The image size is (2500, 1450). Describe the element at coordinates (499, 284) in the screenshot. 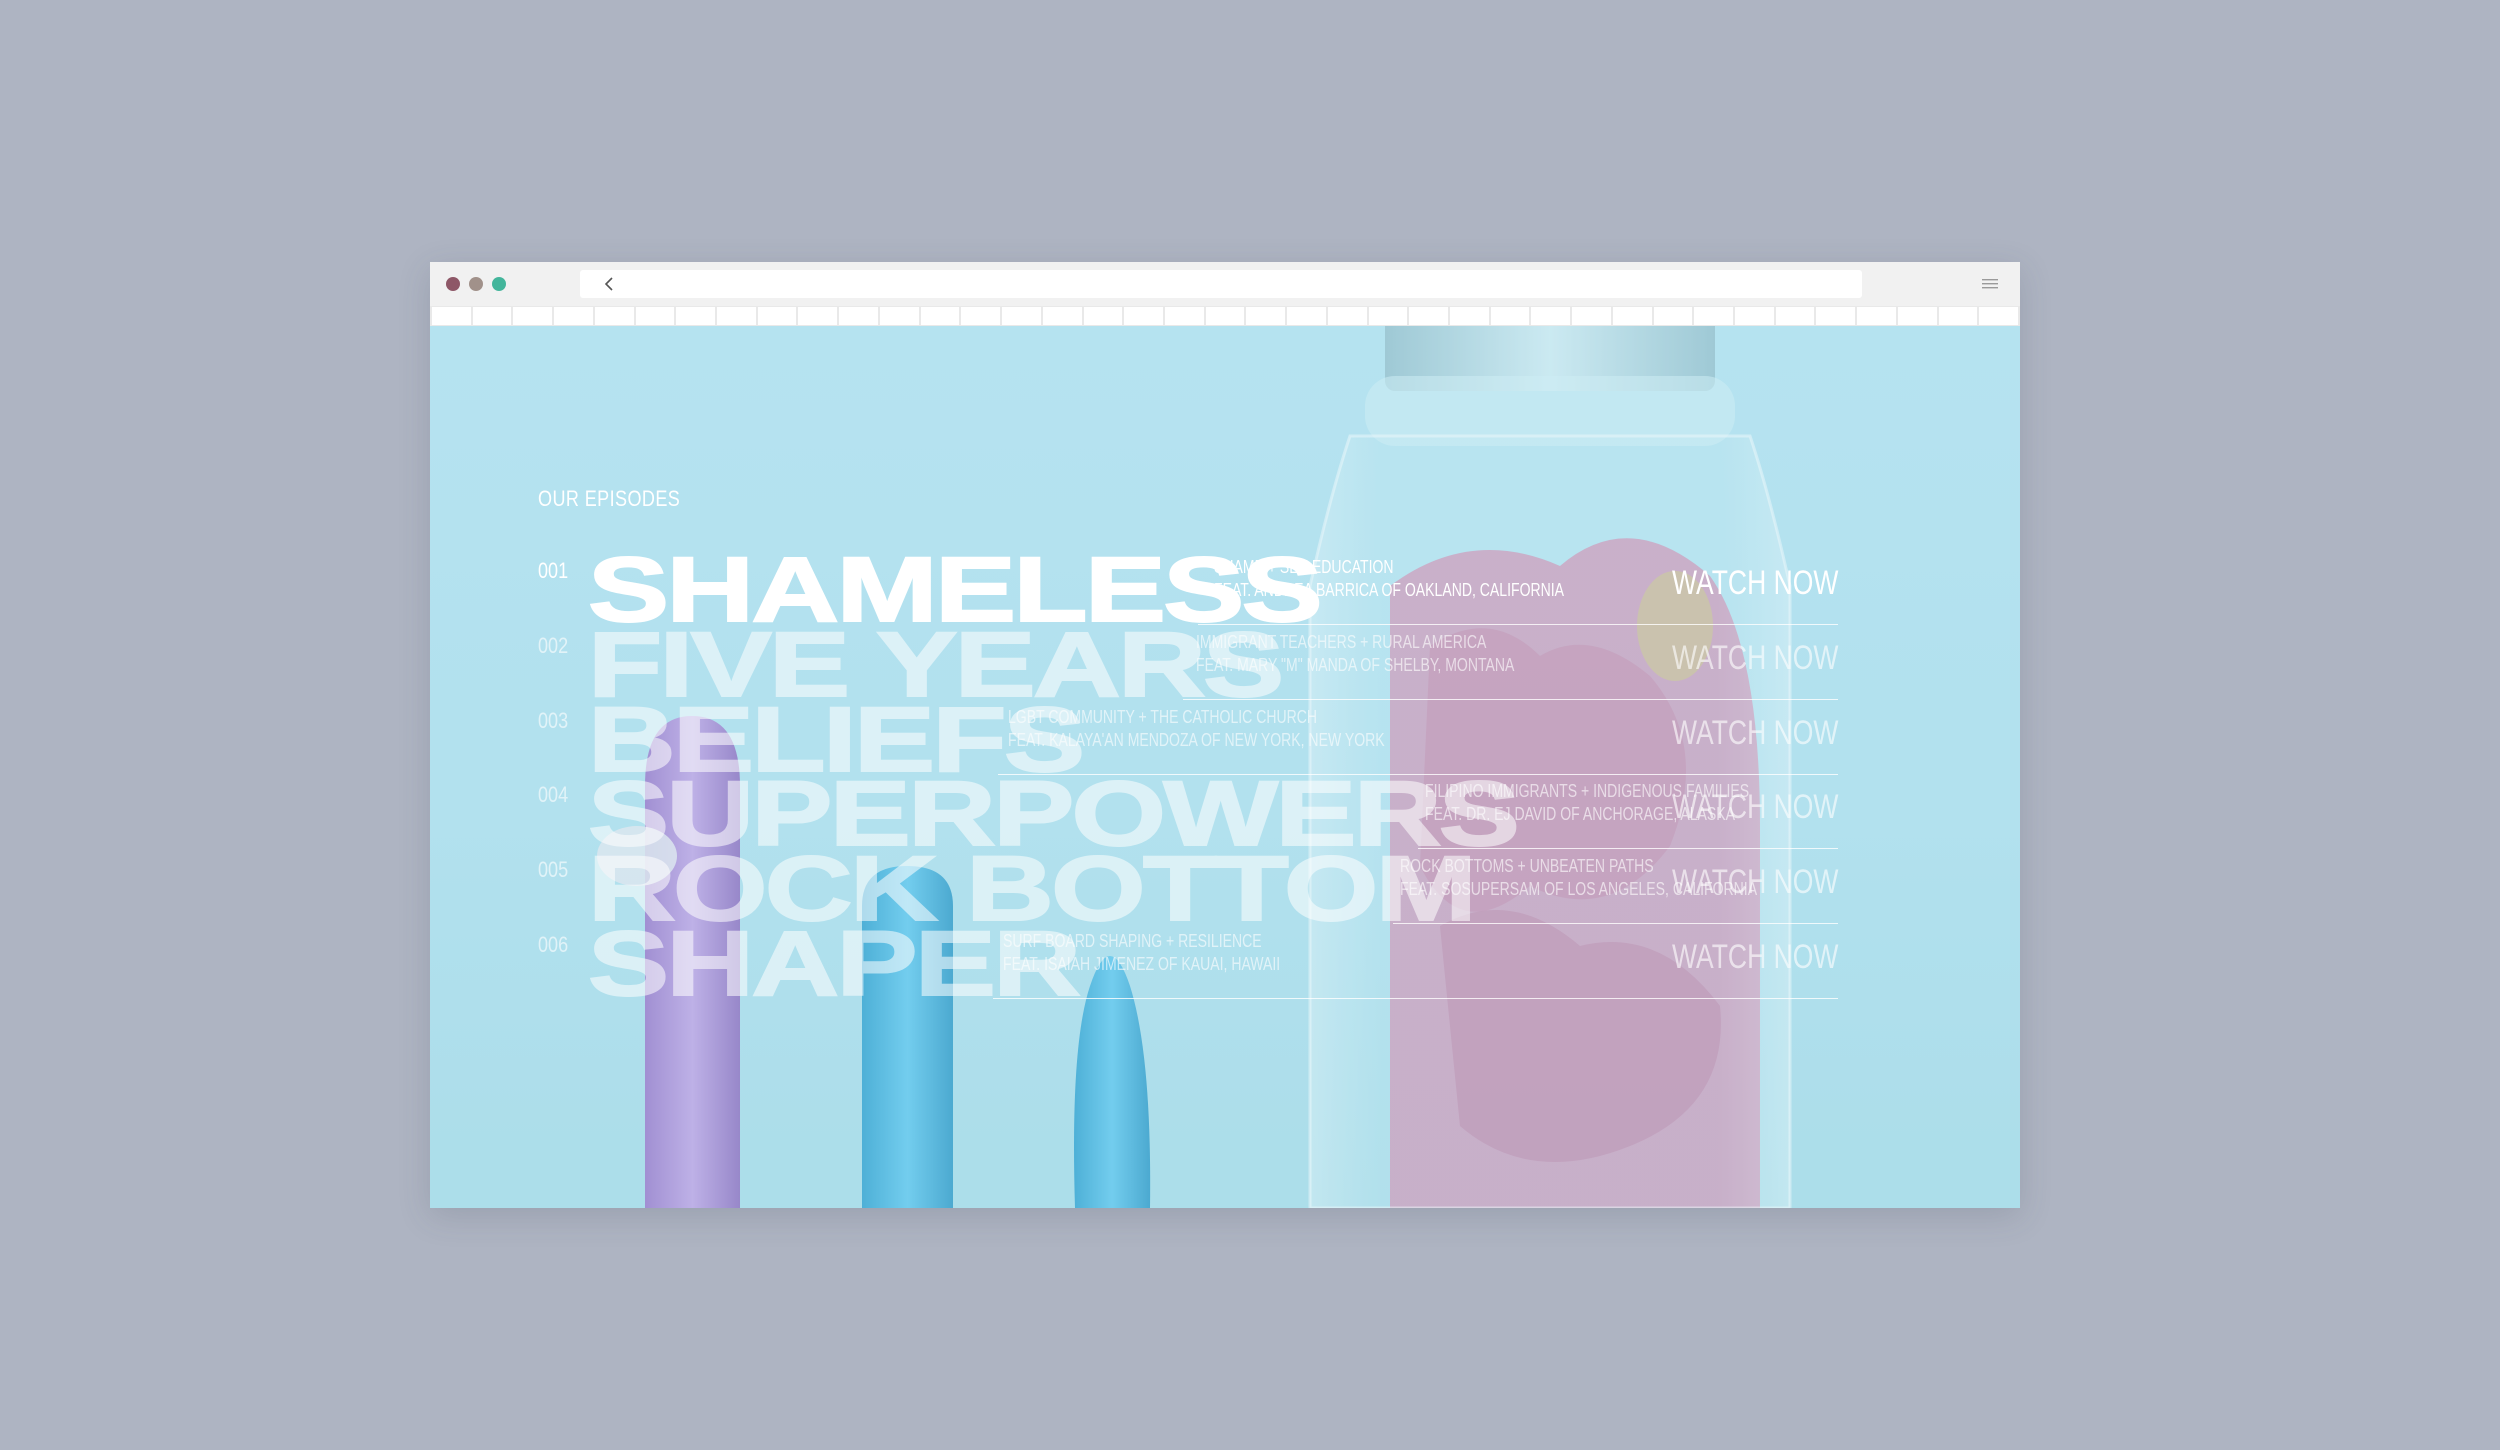

I see `maximize-window-button` at that location.